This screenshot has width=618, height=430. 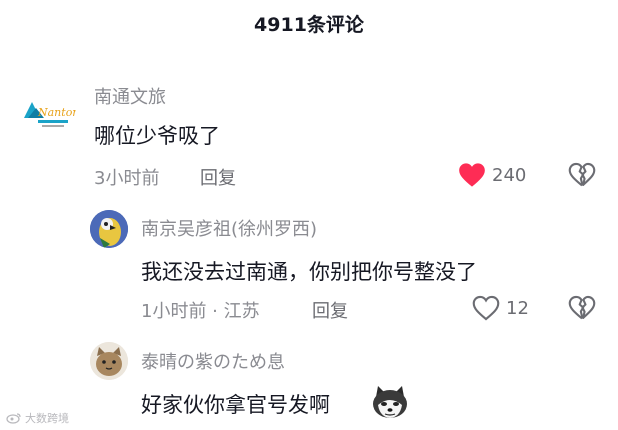 What do you see at coordinates (47, 418) in the screenshot?
I see `watermark-text: 大数跨境` at bounding box center [47, 418].